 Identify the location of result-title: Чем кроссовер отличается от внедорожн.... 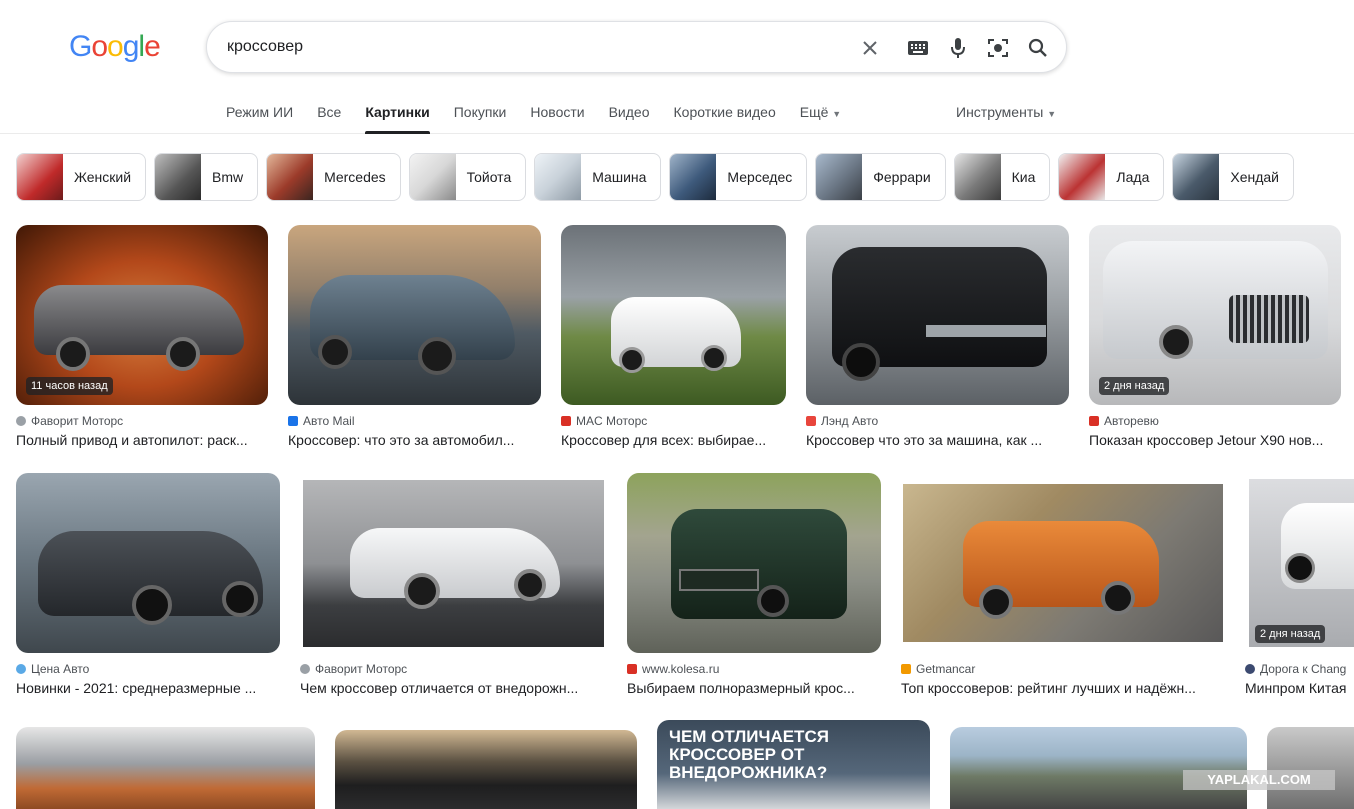
(453, 688).